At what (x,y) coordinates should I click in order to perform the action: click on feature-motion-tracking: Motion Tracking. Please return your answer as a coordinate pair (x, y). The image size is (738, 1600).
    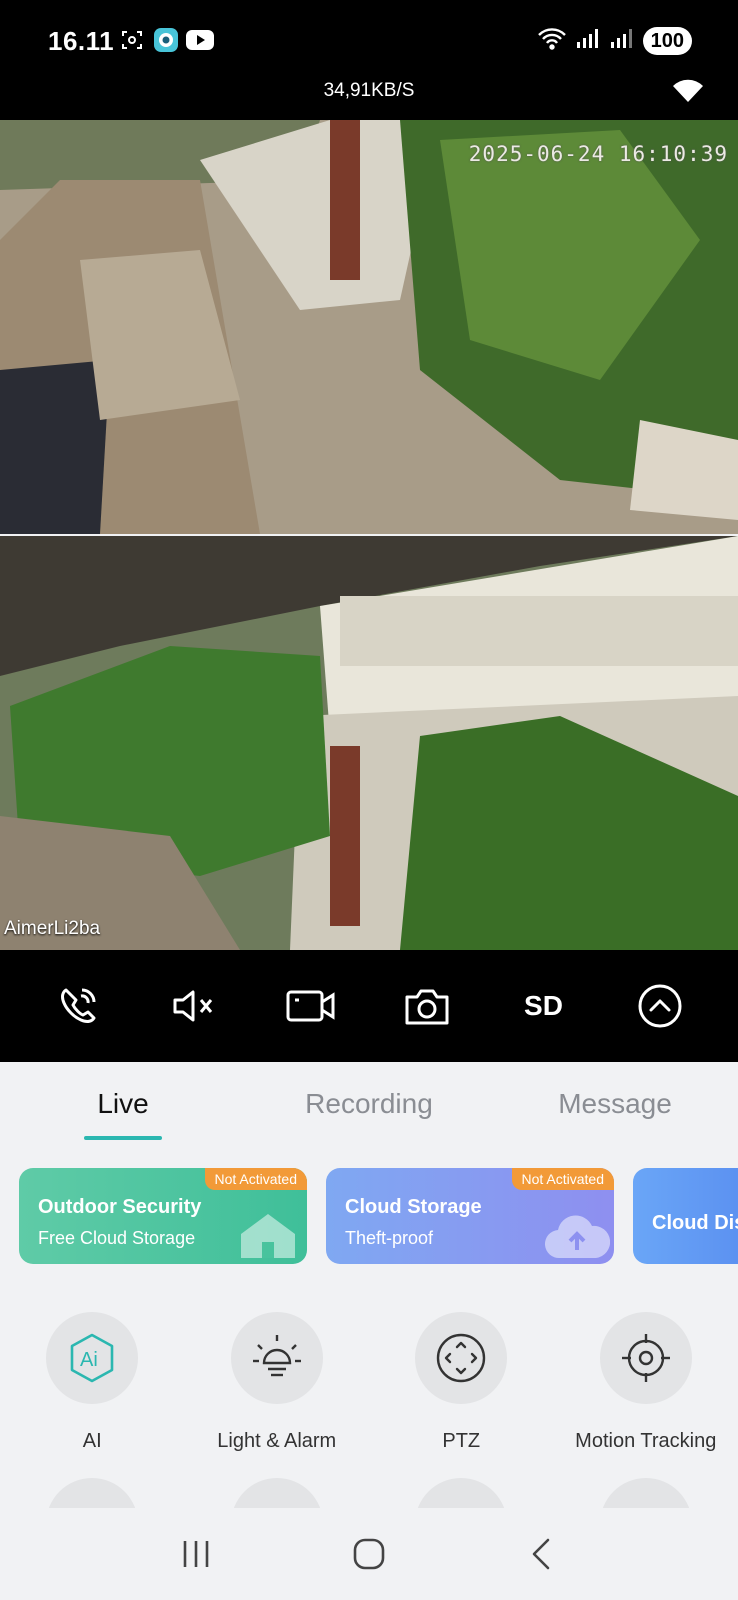
    Looking at the image, I should click on (646, 1382).